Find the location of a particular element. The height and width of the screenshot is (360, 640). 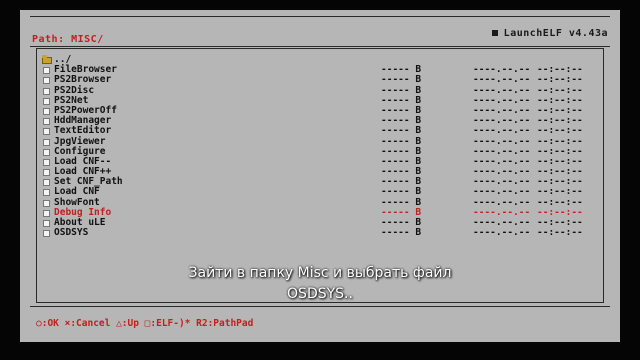

folder-icon is located at coordinates (47, 59).